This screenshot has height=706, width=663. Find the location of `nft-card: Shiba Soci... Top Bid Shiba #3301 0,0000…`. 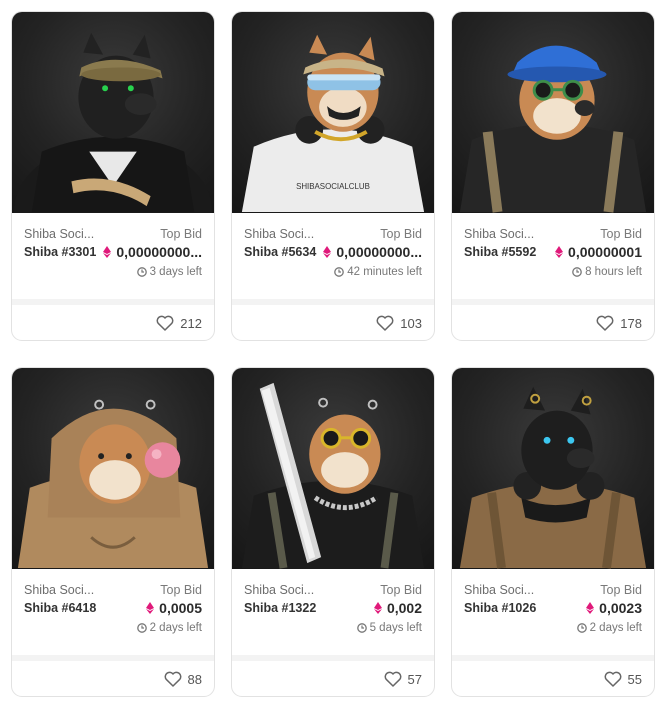

nft-card: Shiba Soci... Top Bid Shiba #3301 0,0000… is located at coordinates (113, 176).